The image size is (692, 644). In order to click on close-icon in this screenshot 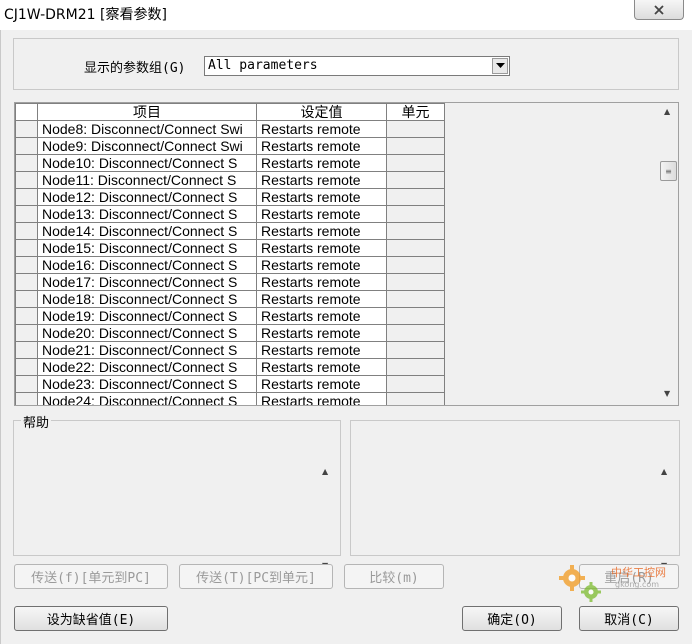, I will do `click(659, 9)`.